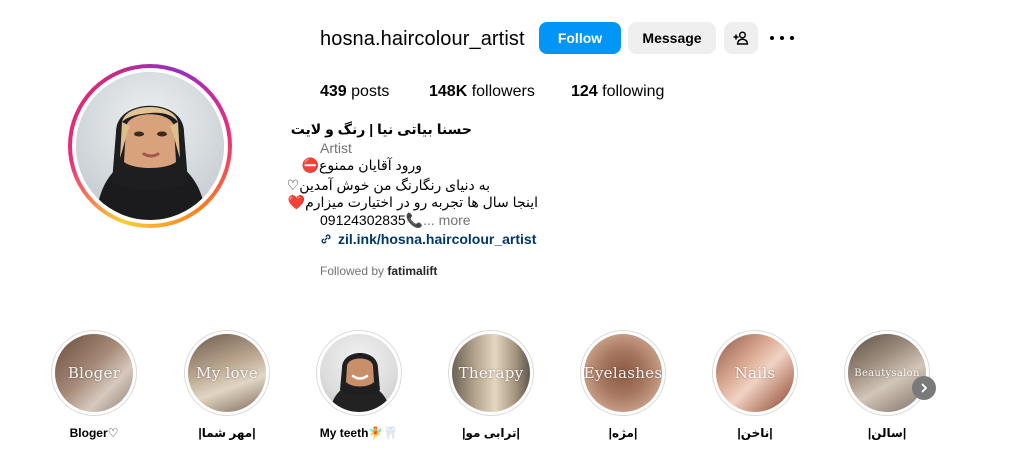 The height and width of the screenshot is (475, 1014). I want to click on highlight-ring: Beautysalon, so click(887, 373).